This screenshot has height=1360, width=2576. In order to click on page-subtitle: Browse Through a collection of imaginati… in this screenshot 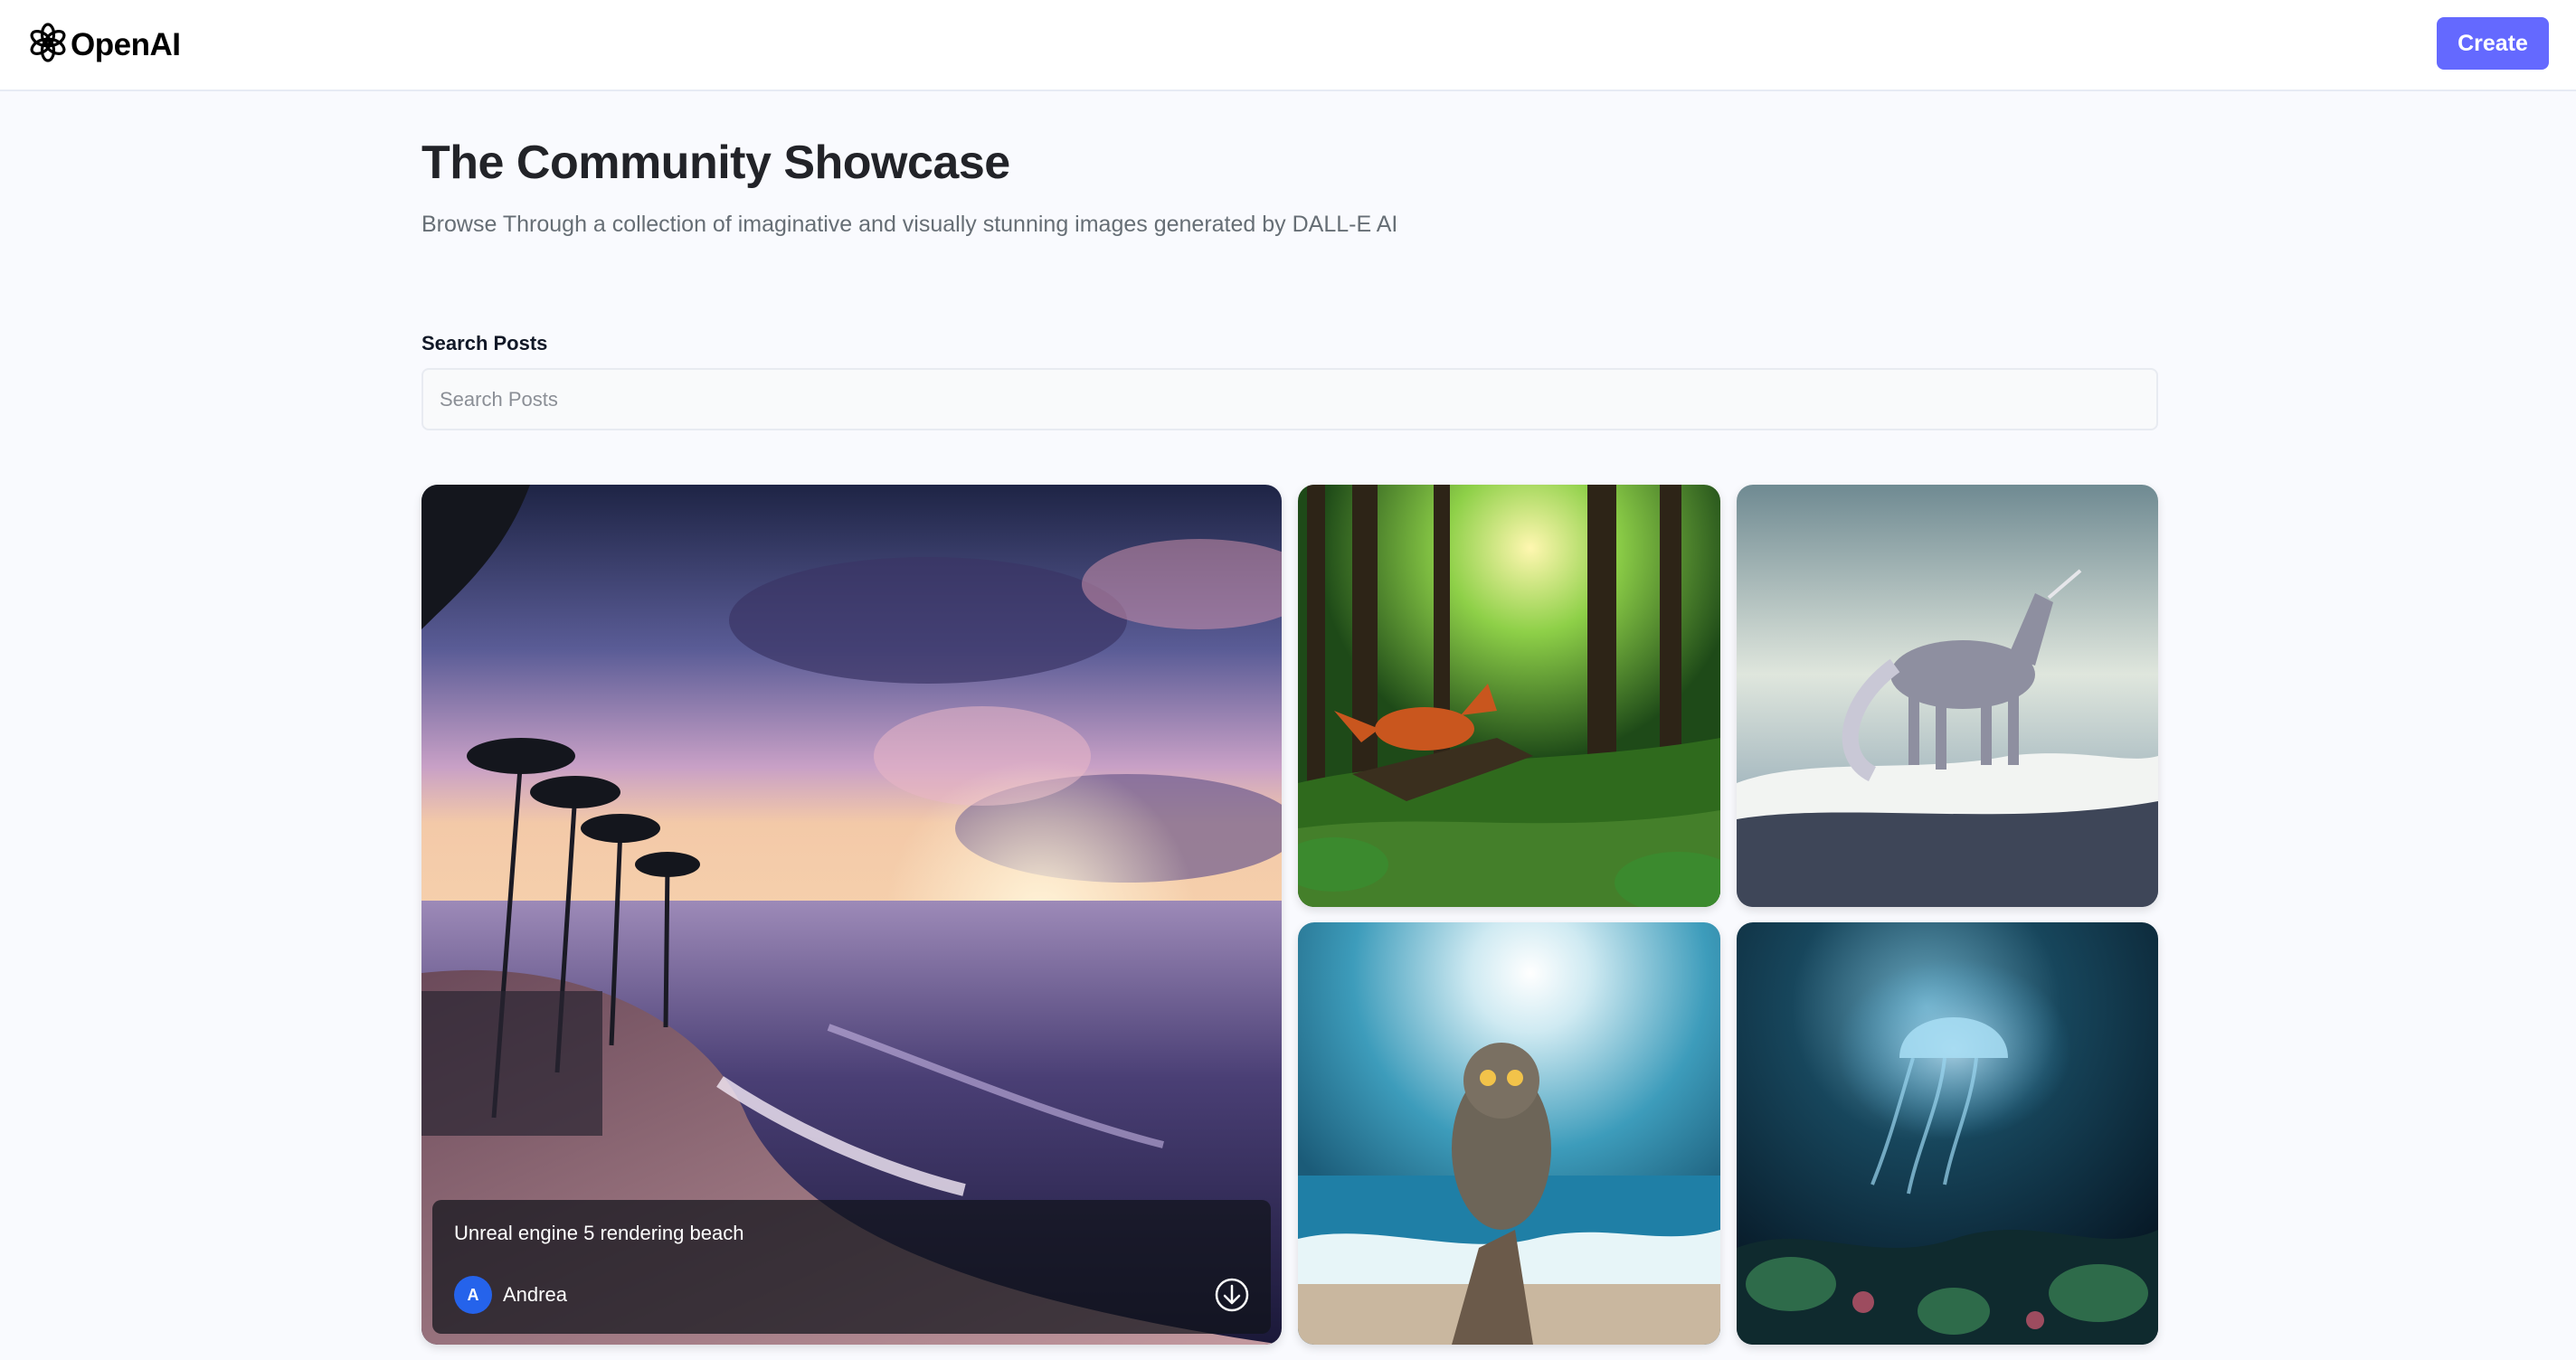, I will do `click(910, 225)`.